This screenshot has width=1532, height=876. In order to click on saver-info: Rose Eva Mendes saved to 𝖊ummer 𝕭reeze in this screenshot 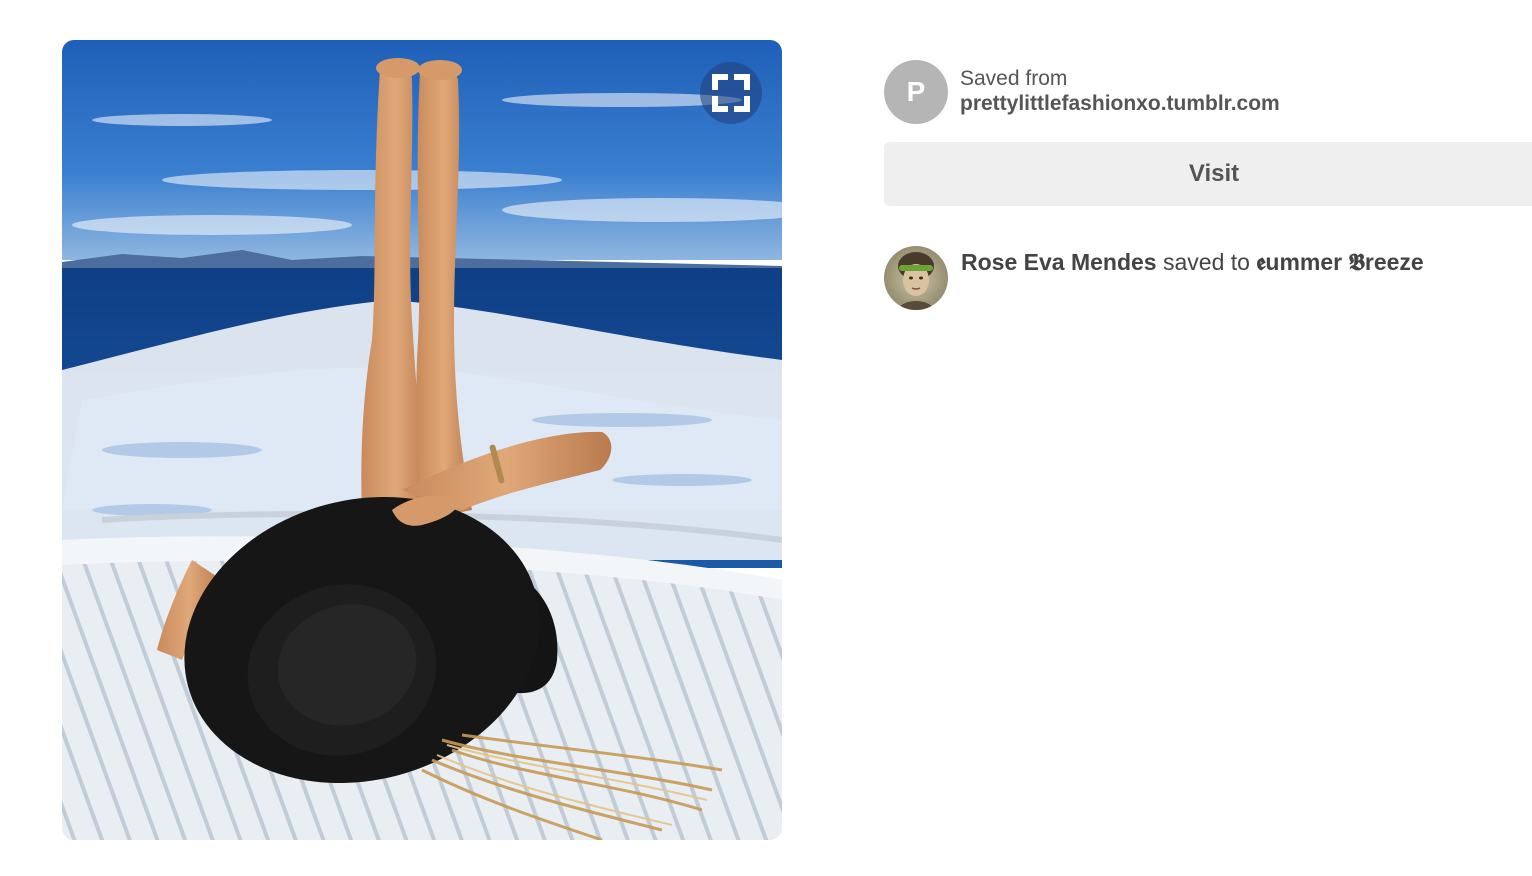, I will do `click(1154, 278)`.